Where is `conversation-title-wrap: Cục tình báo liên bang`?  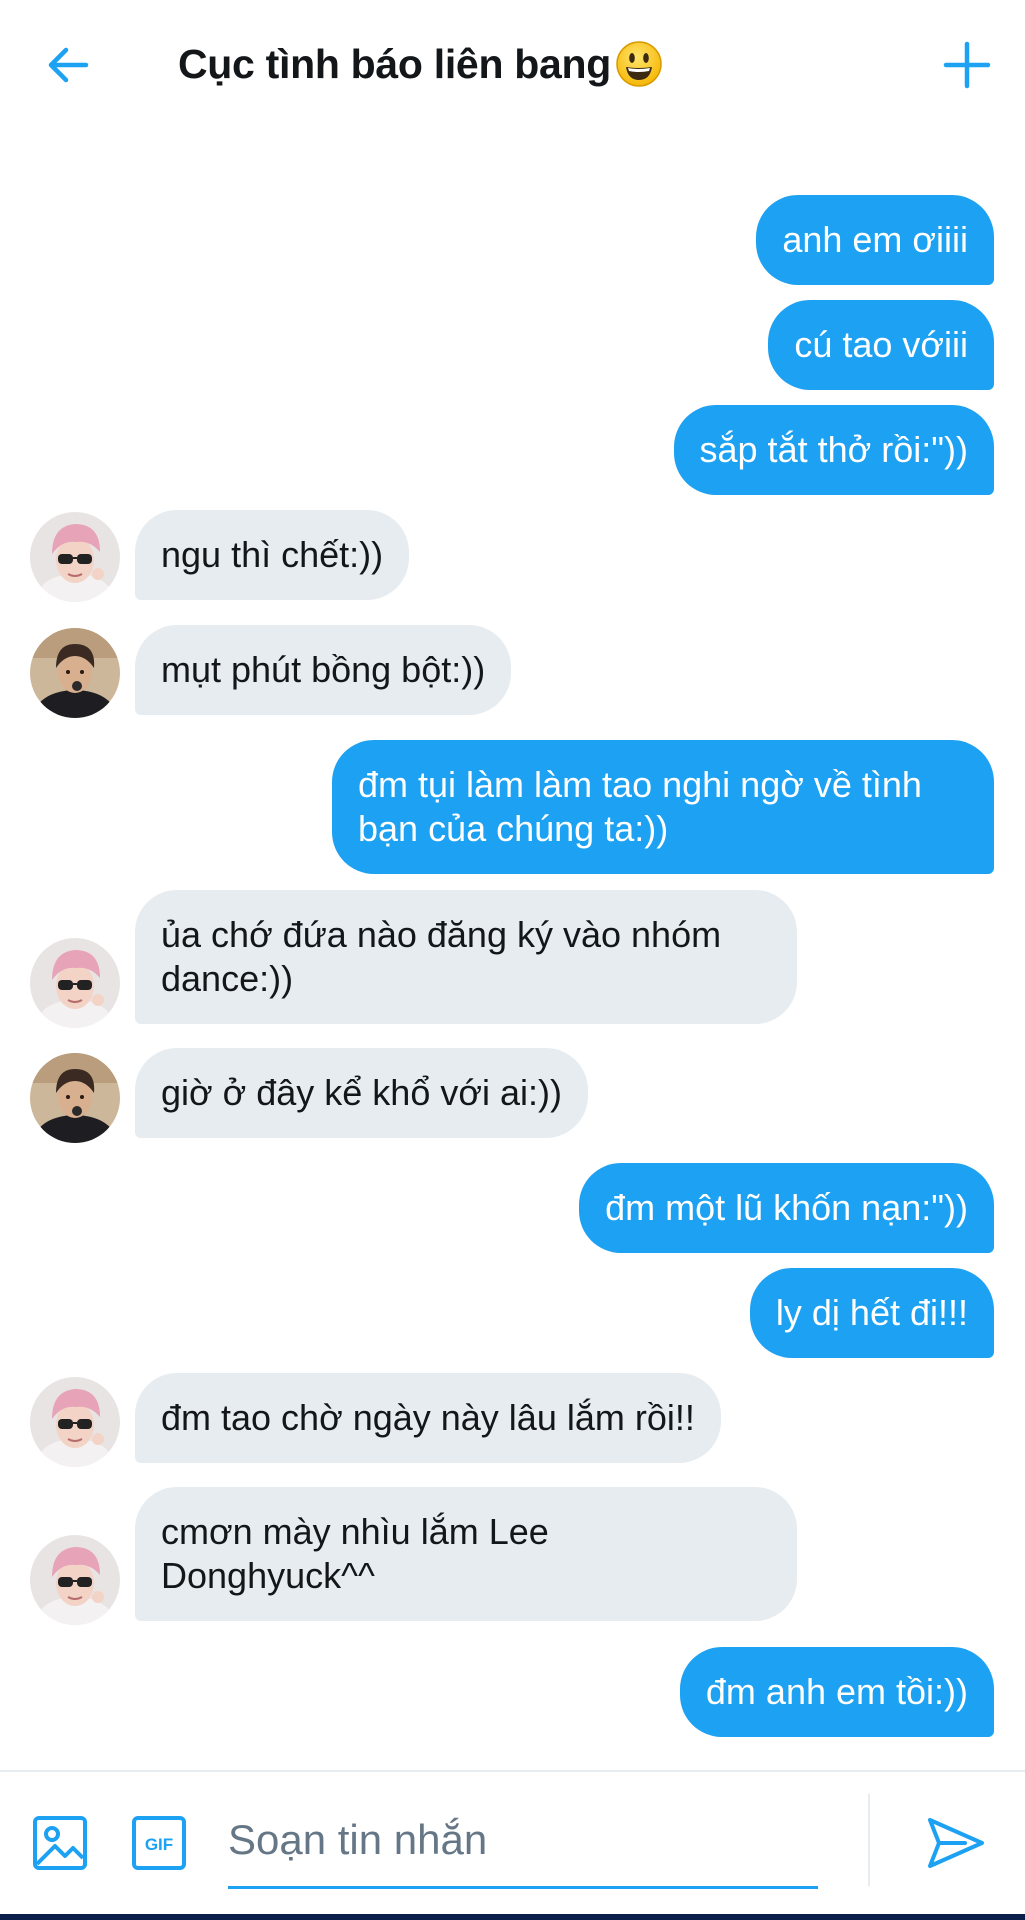 conversation-title-wrap: Cục tình báo liên bang is located at coordinates (420, 64).